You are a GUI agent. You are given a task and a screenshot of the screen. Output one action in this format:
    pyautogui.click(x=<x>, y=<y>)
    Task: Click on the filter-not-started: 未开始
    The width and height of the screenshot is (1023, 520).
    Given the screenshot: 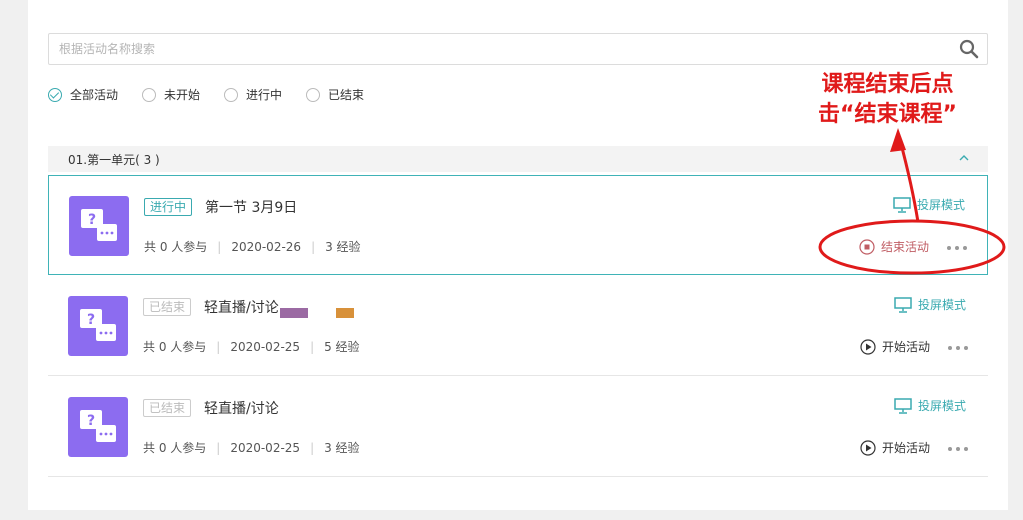 What is the action you would take?
    pyautogui.click(x=171, y=94)
    